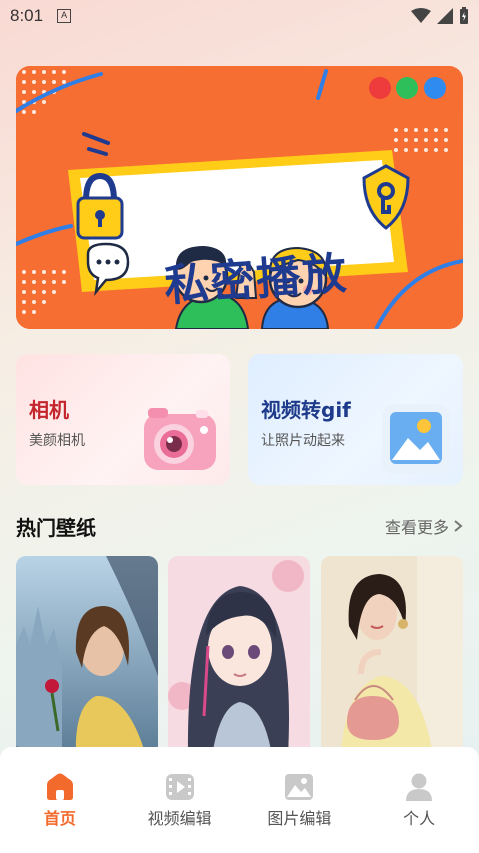 The width and height of the screenshot is (479, 853). I want to click on see-more-link: 查看更多, so click(424, 526).